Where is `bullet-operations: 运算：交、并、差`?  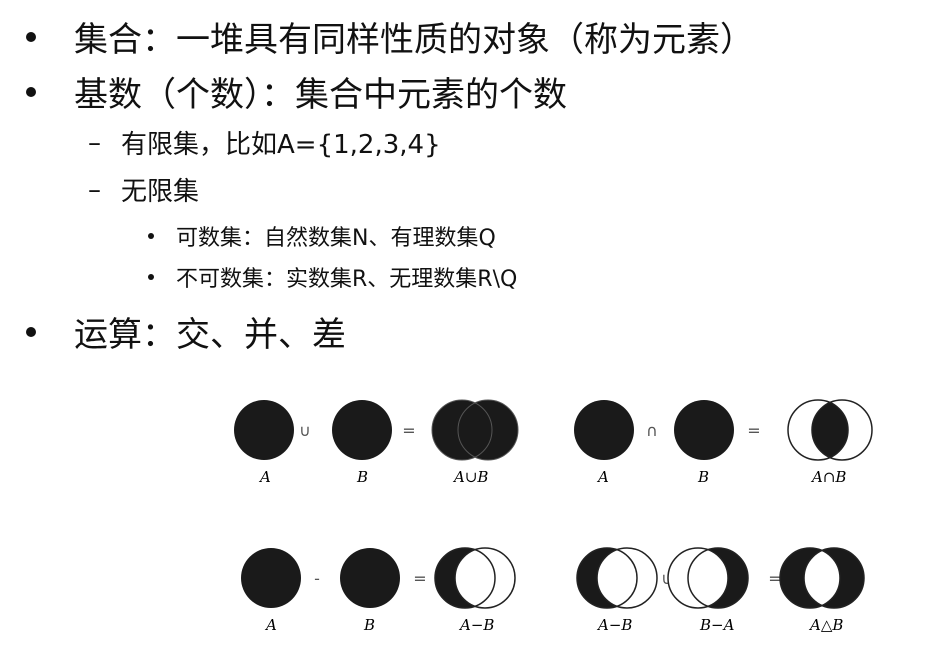 bullet-operations: 运算：交、并、差 is located at coordinates (185, 331).